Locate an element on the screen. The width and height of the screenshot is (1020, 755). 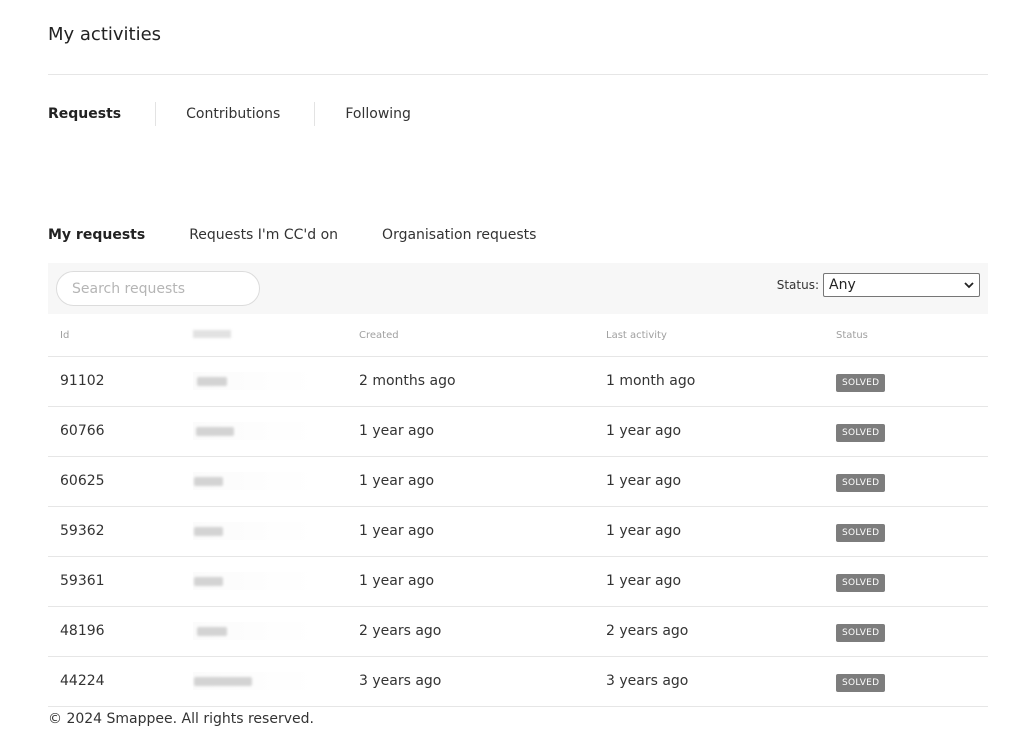
request-filter-bar: Status: Any is located at coordinates (518, 288).